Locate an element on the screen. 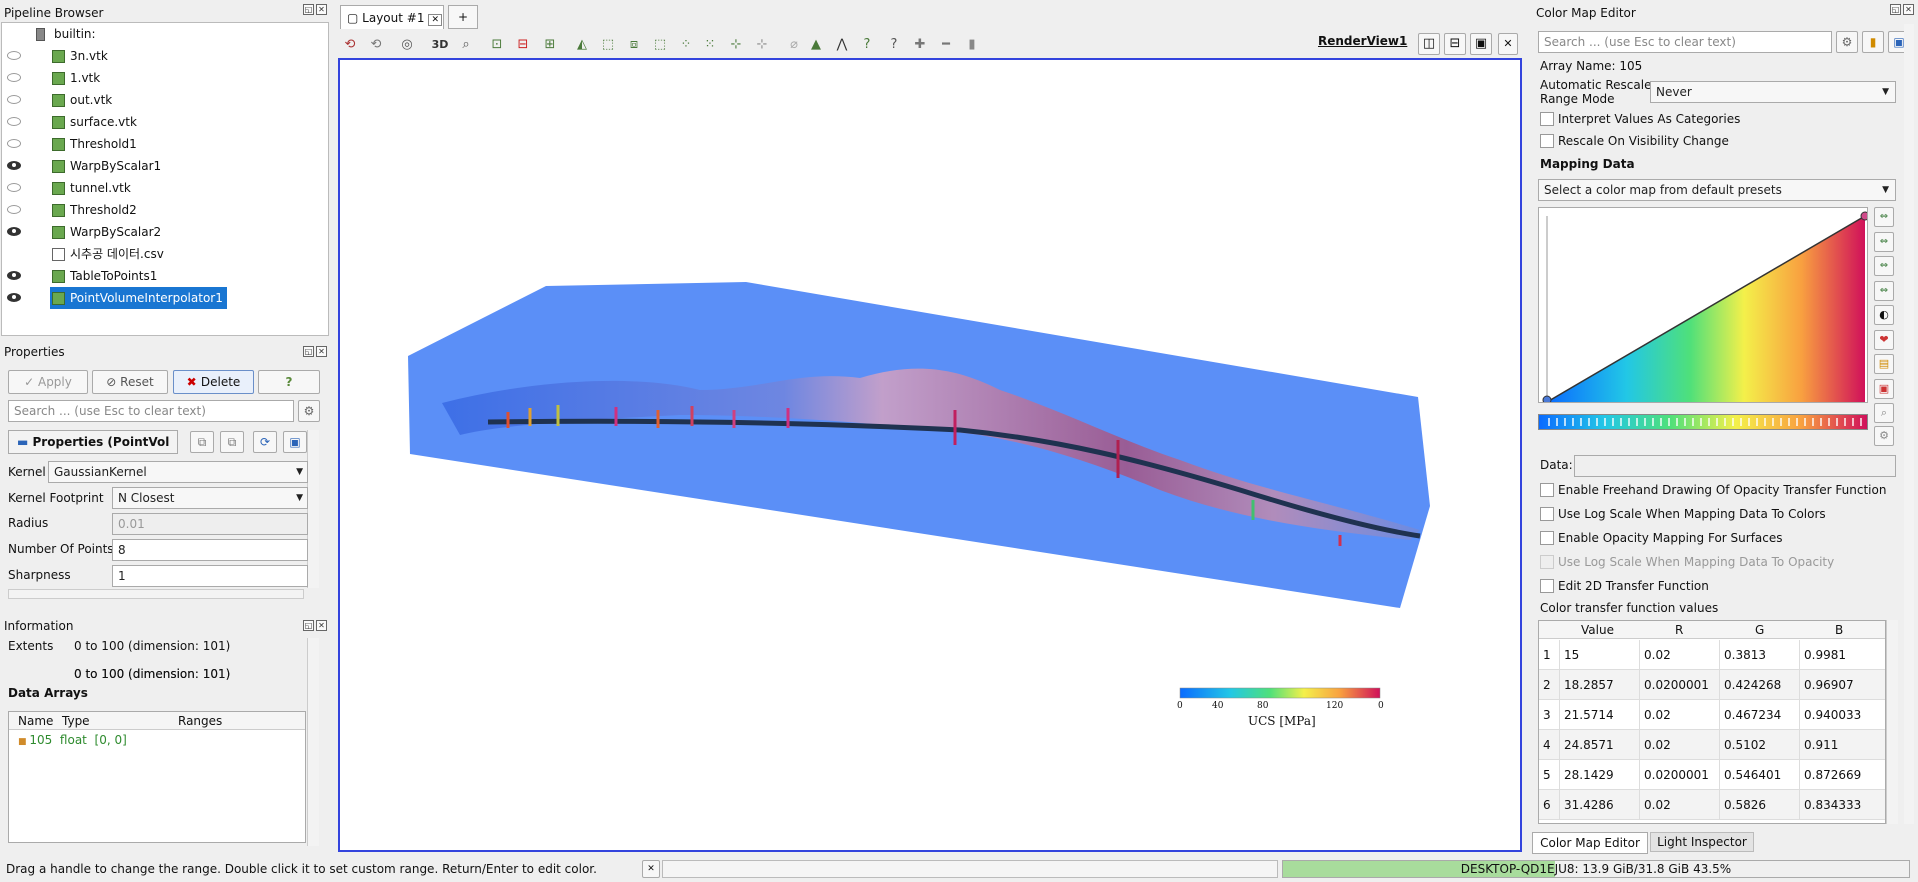  add-icon: ✚ is located at coordinates (920, 45).